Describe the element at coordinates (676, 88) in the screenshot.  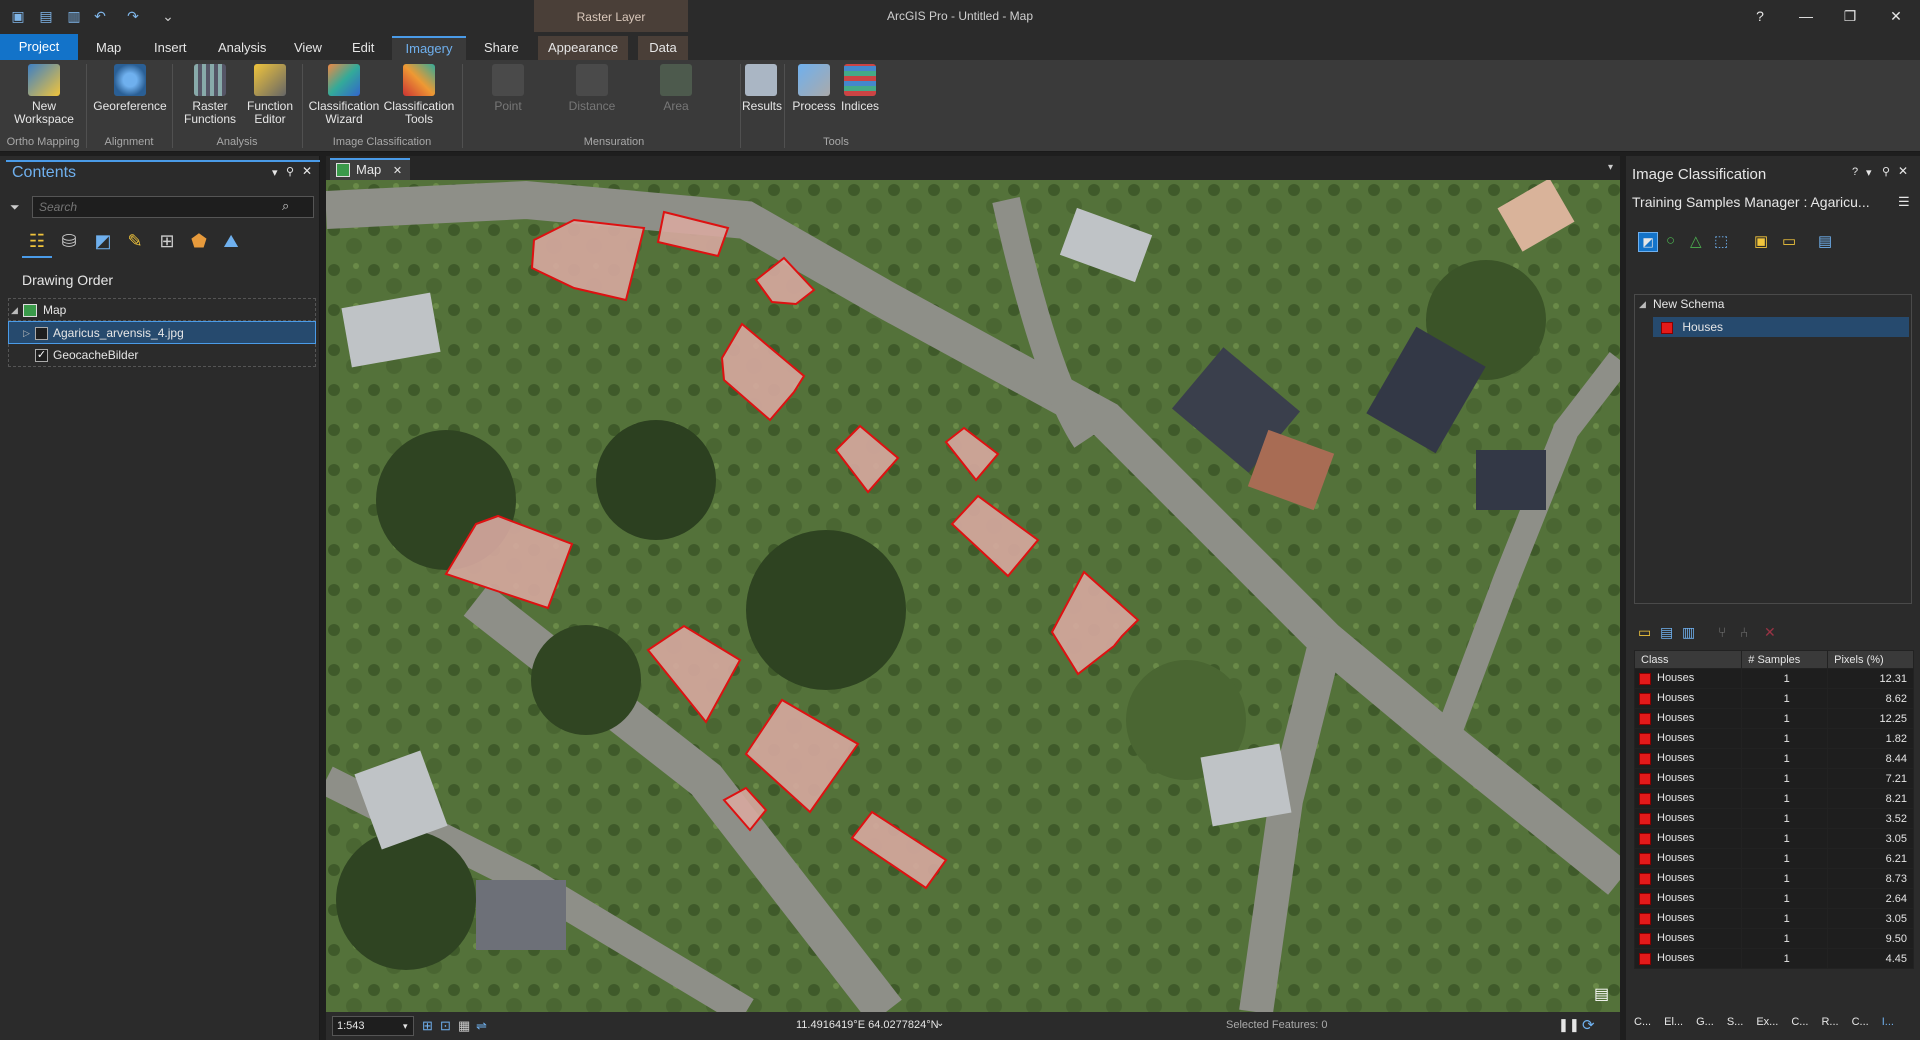
I see `area-button: Area` at that location.